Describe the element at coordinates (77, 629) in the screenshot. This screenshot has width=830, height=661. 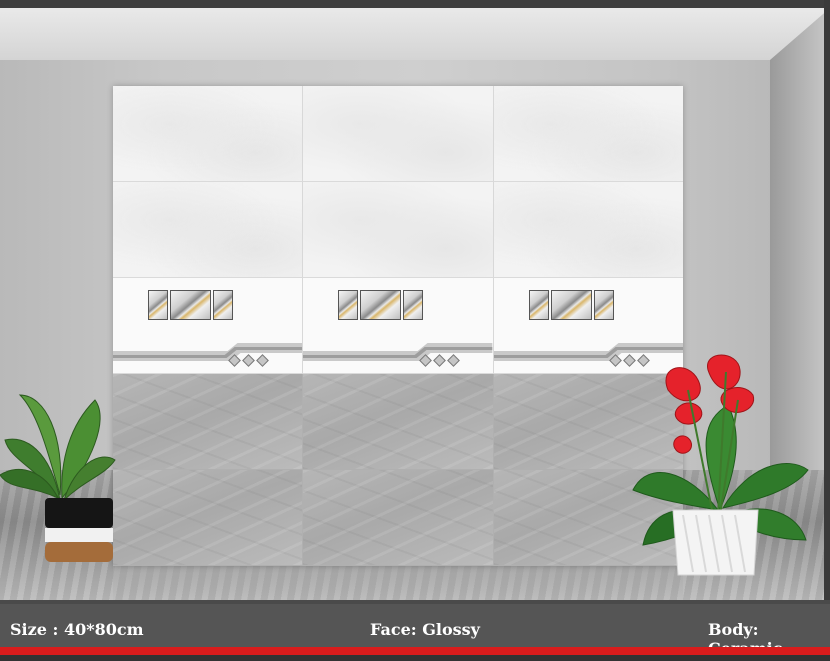
I see `size-spec: Size : 40*80cm` at that location.